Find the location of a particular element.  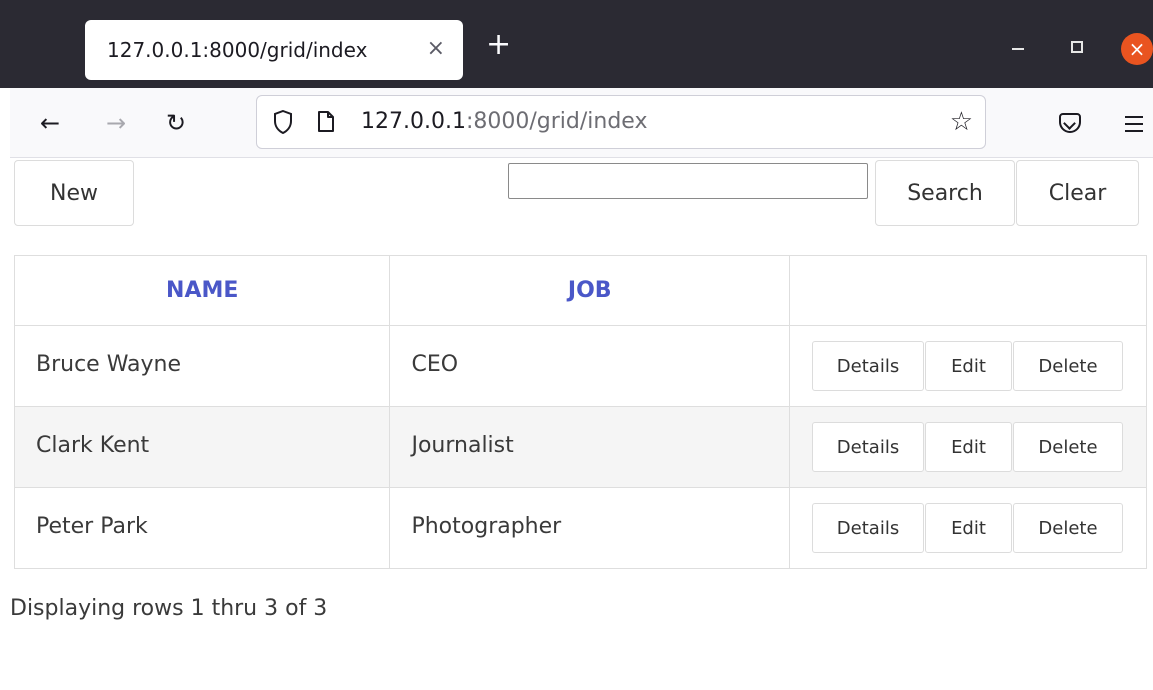

cell-name: Bruce Wayne is located at coordinates (202, 366).